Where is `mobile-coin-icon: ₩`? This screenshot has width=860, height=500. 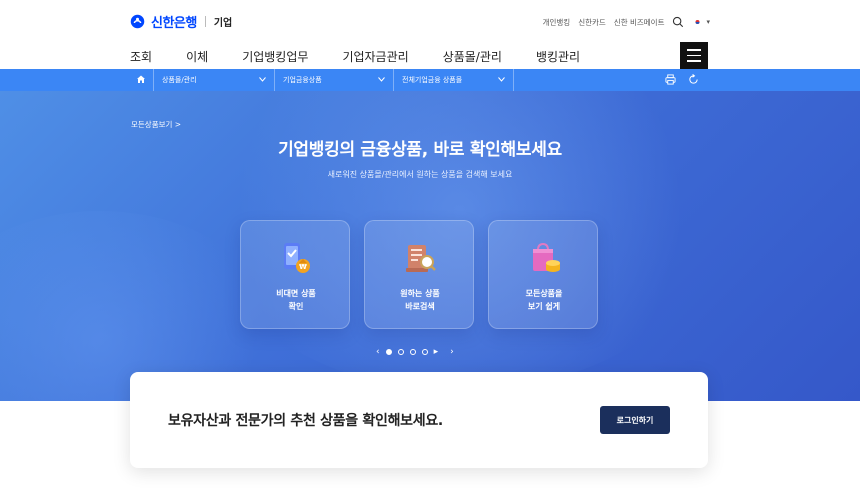
mobile-coin-icon: ₩ is located at coordinates (297, 258).